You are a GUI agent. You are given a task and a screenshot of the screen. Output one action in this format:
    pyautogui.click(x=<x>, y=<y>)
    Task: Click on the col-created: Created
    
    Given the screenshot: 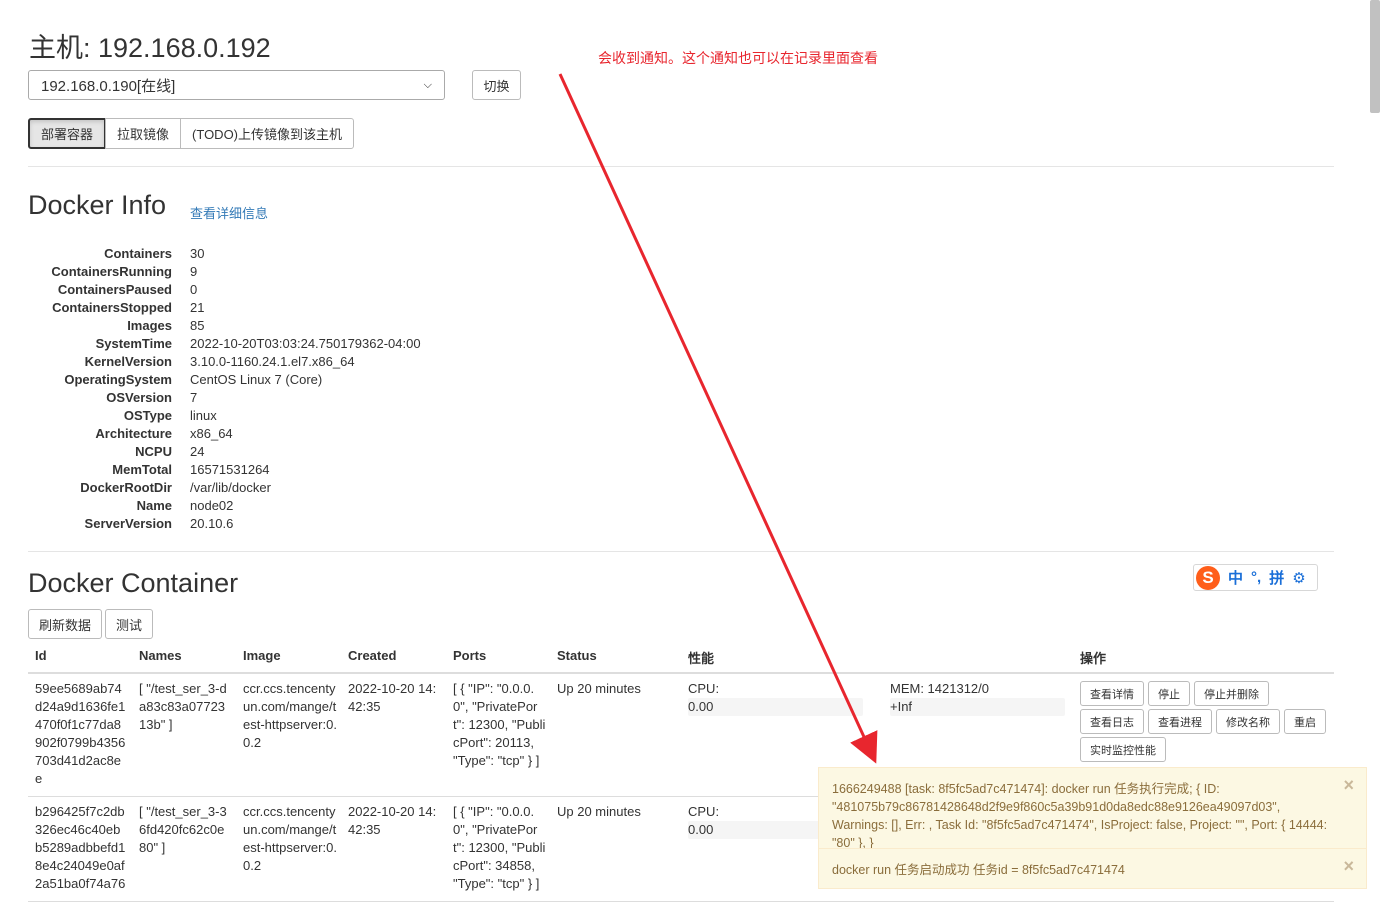 What is the action you would take?
    pyautogui.click(x=372, y=655)
    